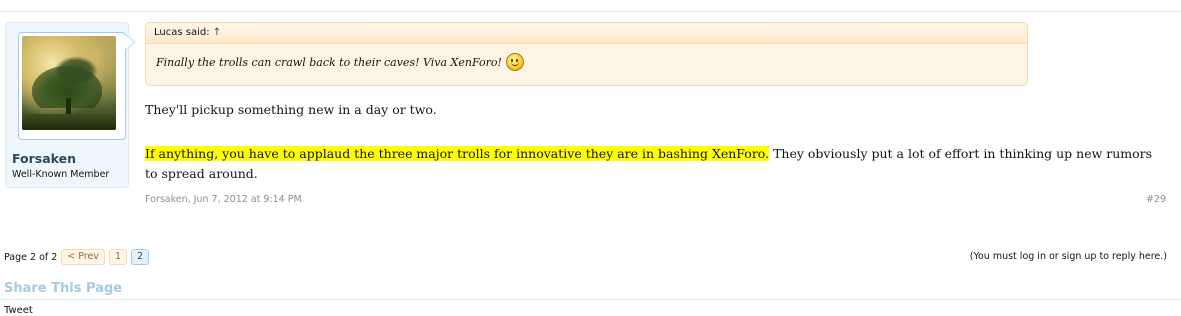  What do you see at coordinates (217, 32) in the screenshot?
I see `quote-jump-arrow-icon: ↑` at bounding box center [217, 32].